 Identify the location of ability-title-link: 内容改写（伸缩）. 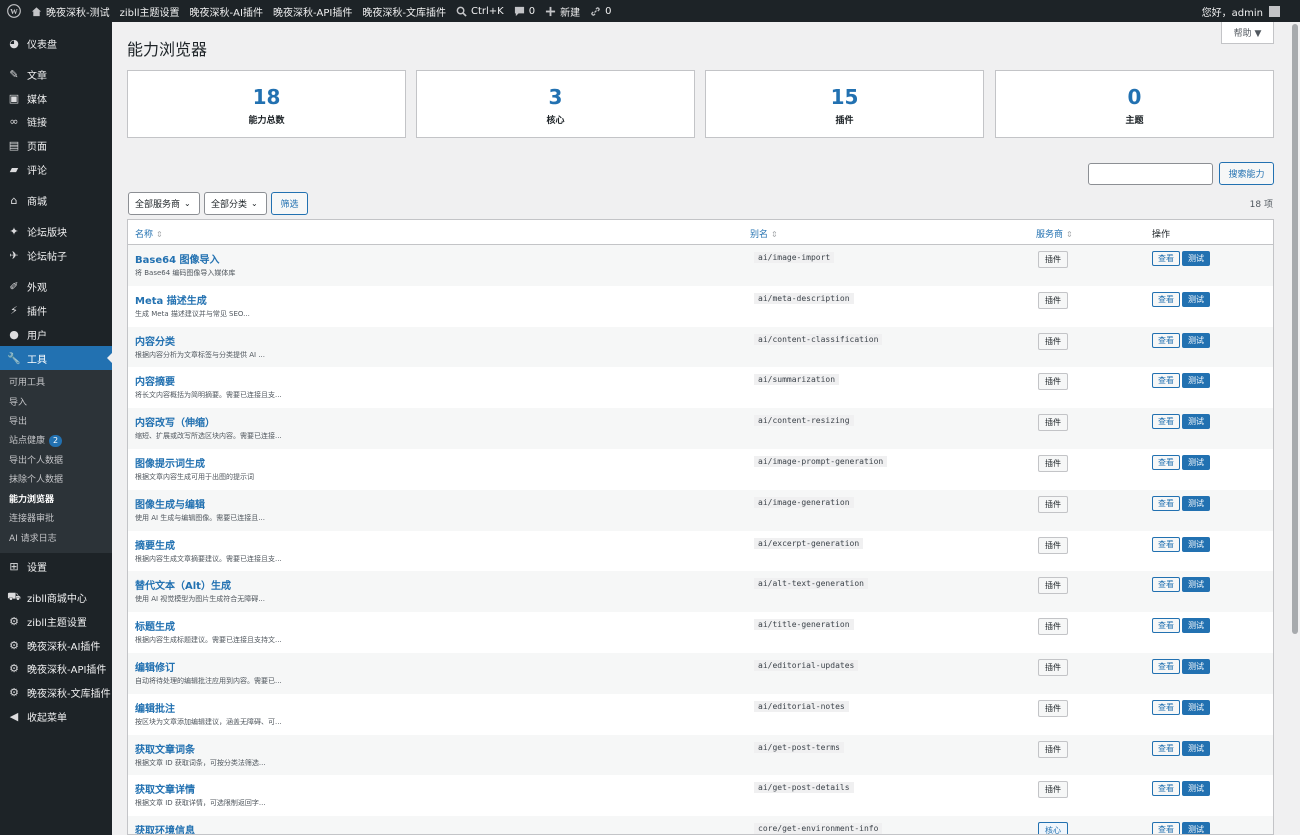
(175, 421).